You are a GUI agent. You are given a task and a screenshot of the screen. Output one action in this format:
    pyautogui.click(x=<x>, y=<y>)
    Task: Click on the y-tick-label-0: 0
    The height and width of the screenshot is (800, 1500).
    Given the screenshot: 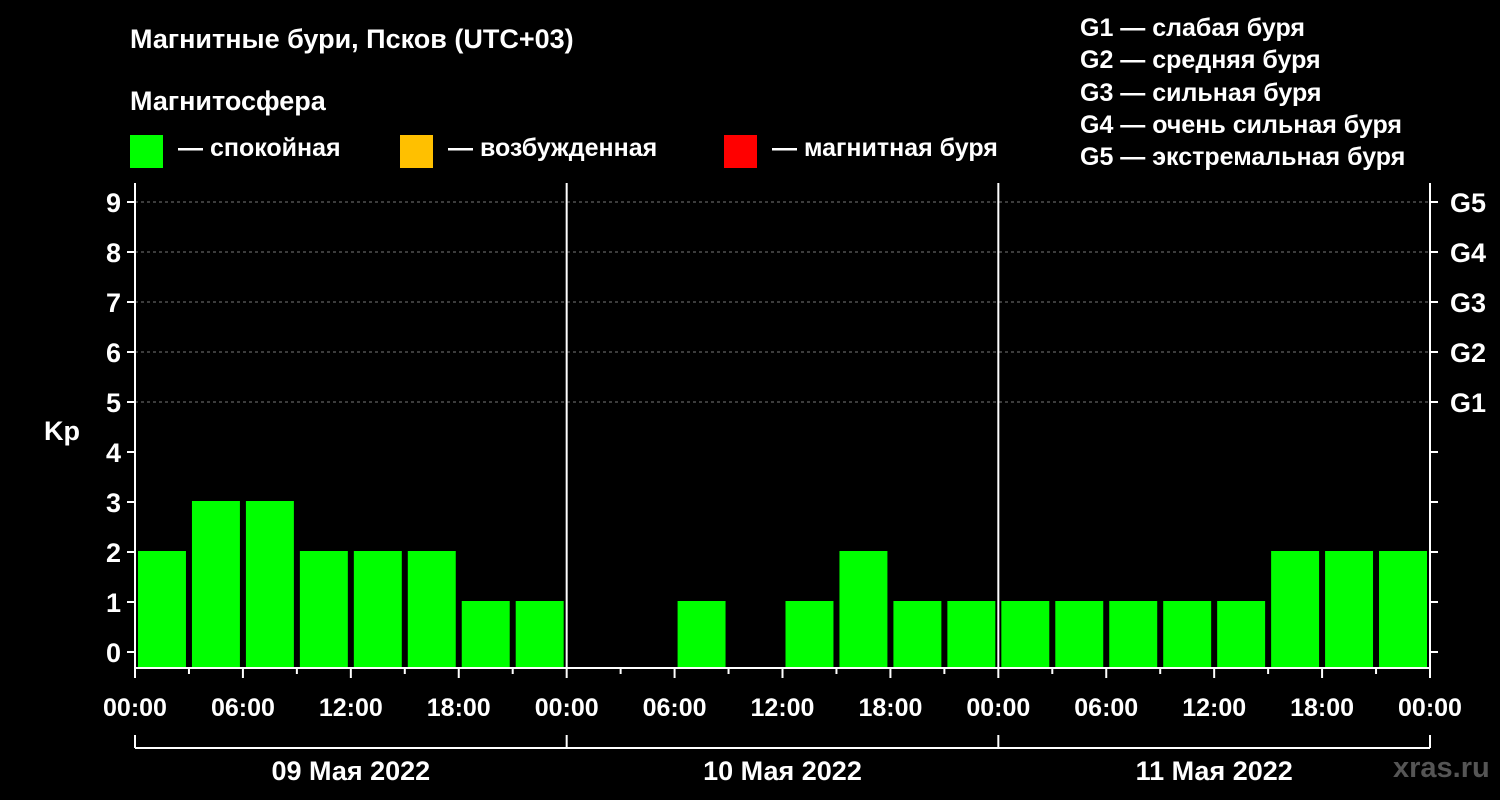 What is the action you would take?
    pyautogui.click(x=113, y=653)
    